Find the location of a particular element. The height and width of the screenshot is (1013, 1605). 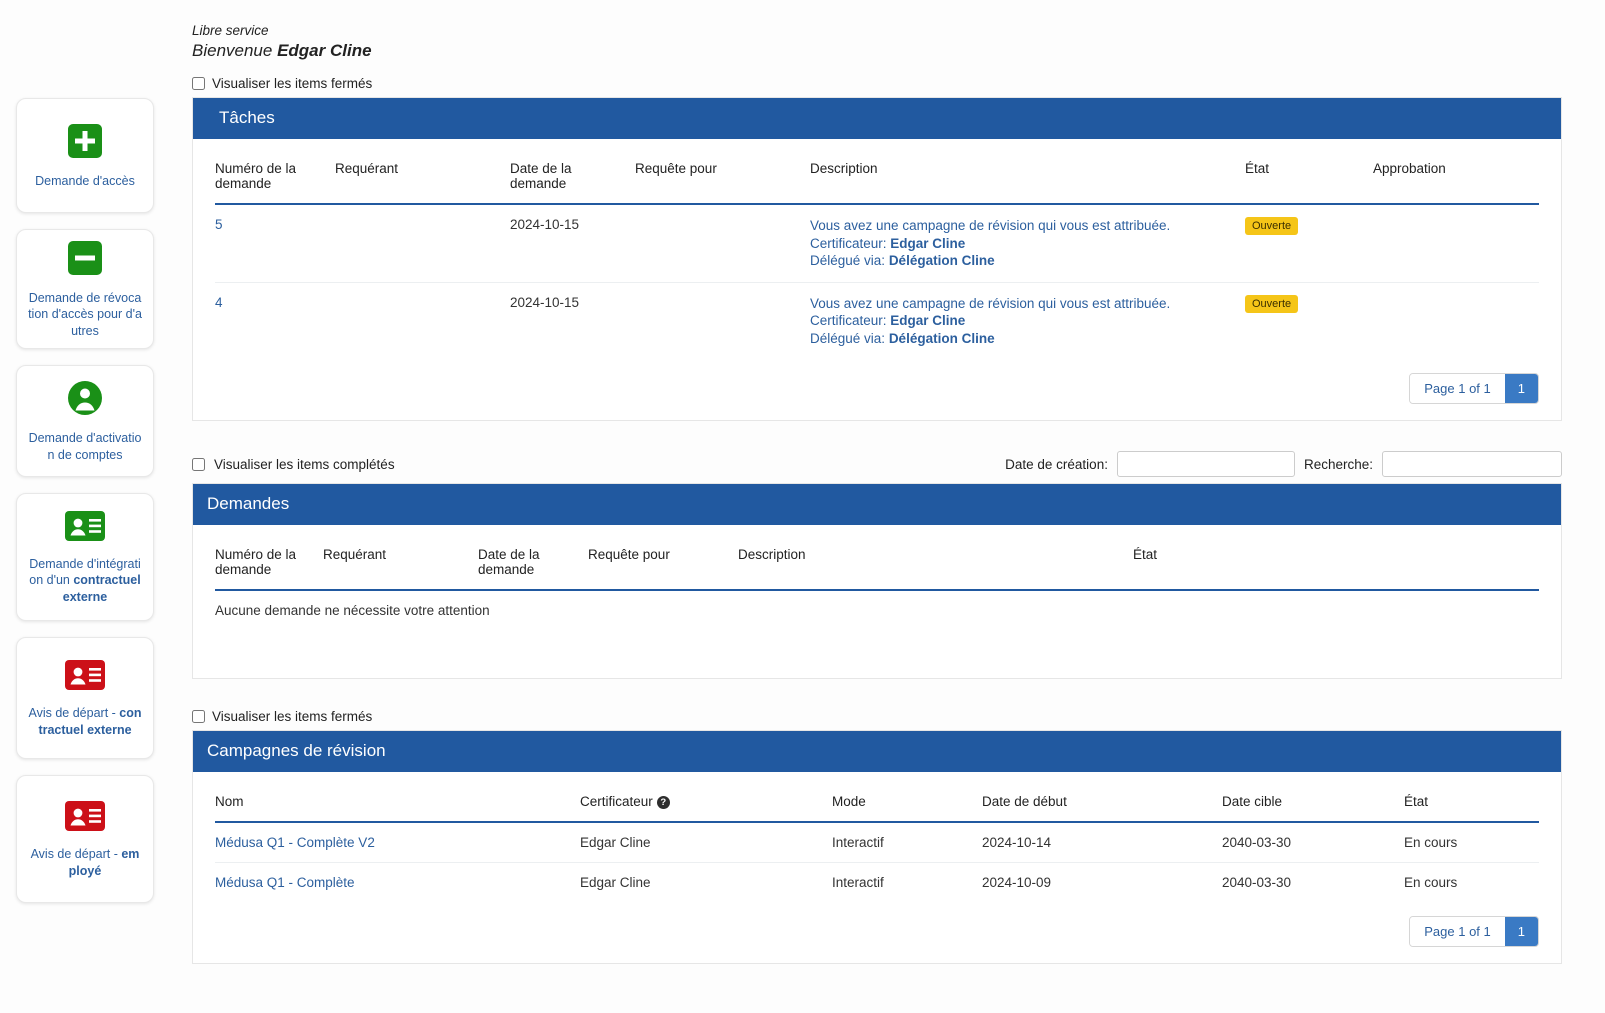

minus-square-icon is located at coordinates (85, 260).